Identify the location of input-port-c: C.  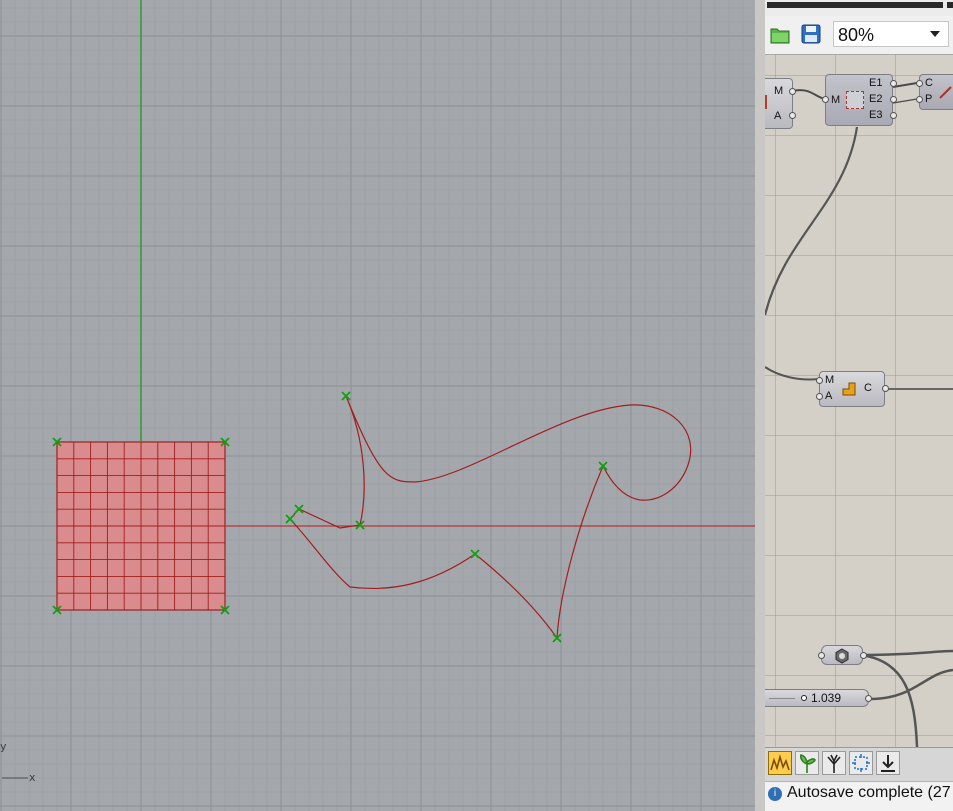
(929, 83).